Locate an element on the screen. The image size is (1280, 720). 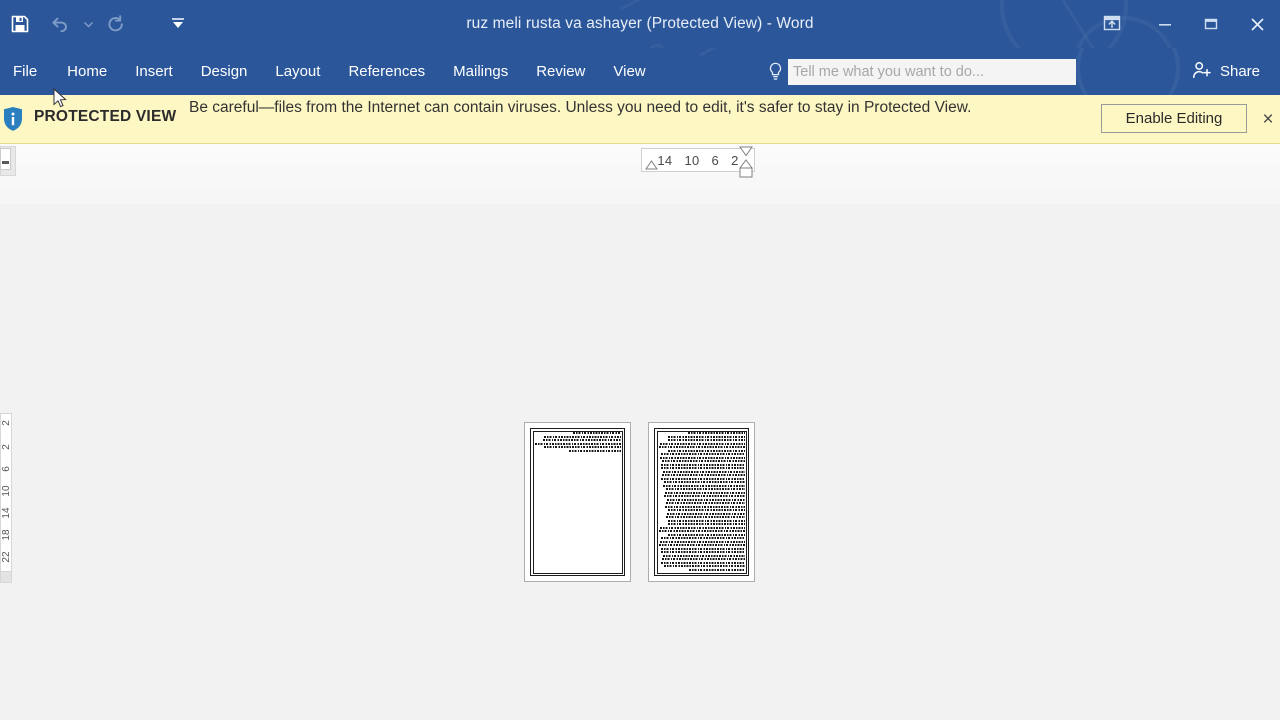
tab-file: File is located at coordinates (26, 71).